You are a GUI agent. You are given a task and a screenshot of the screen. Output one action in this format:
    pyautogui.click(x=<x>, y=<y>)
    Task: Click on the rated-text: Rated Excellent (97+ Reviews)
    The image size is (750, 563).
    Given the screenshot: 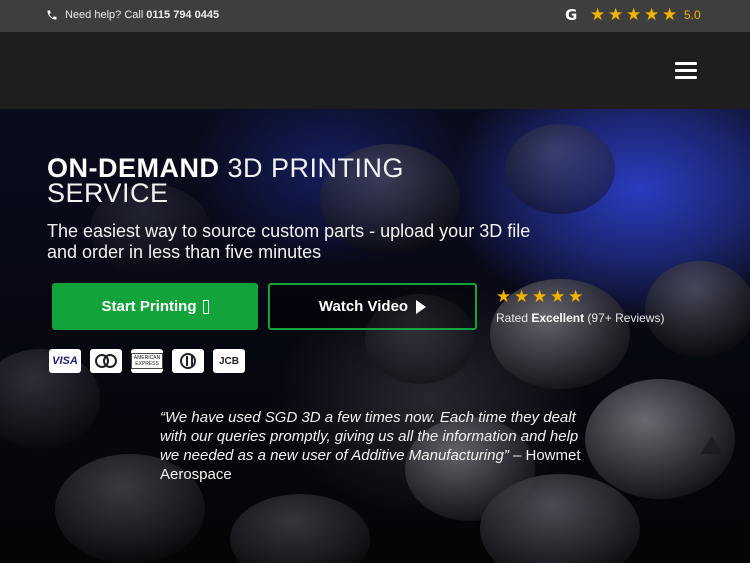 What is the action you would take?
    pyautogui.click(x=580, y=318)
    